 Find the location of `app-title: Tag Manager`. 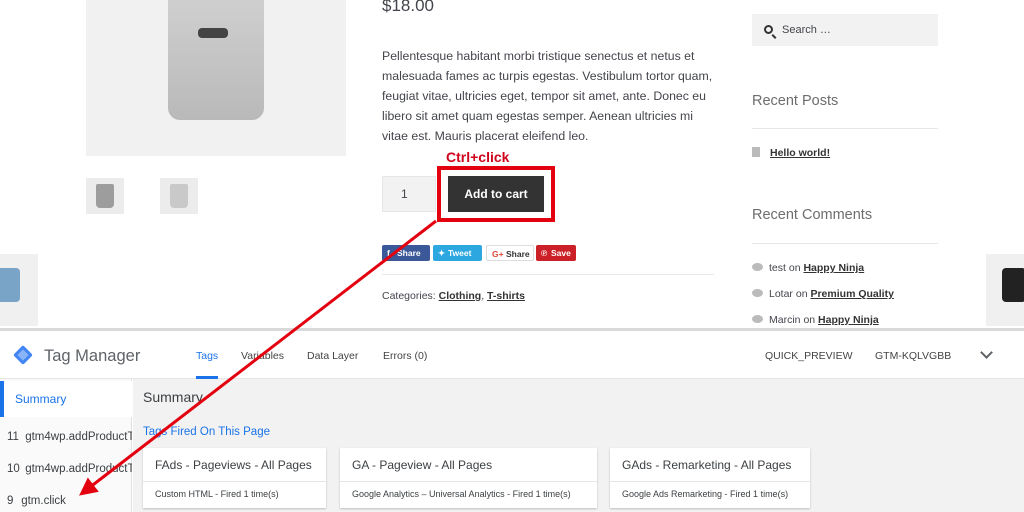

app-title: Tag Manager is located at coordinates (92, 356).